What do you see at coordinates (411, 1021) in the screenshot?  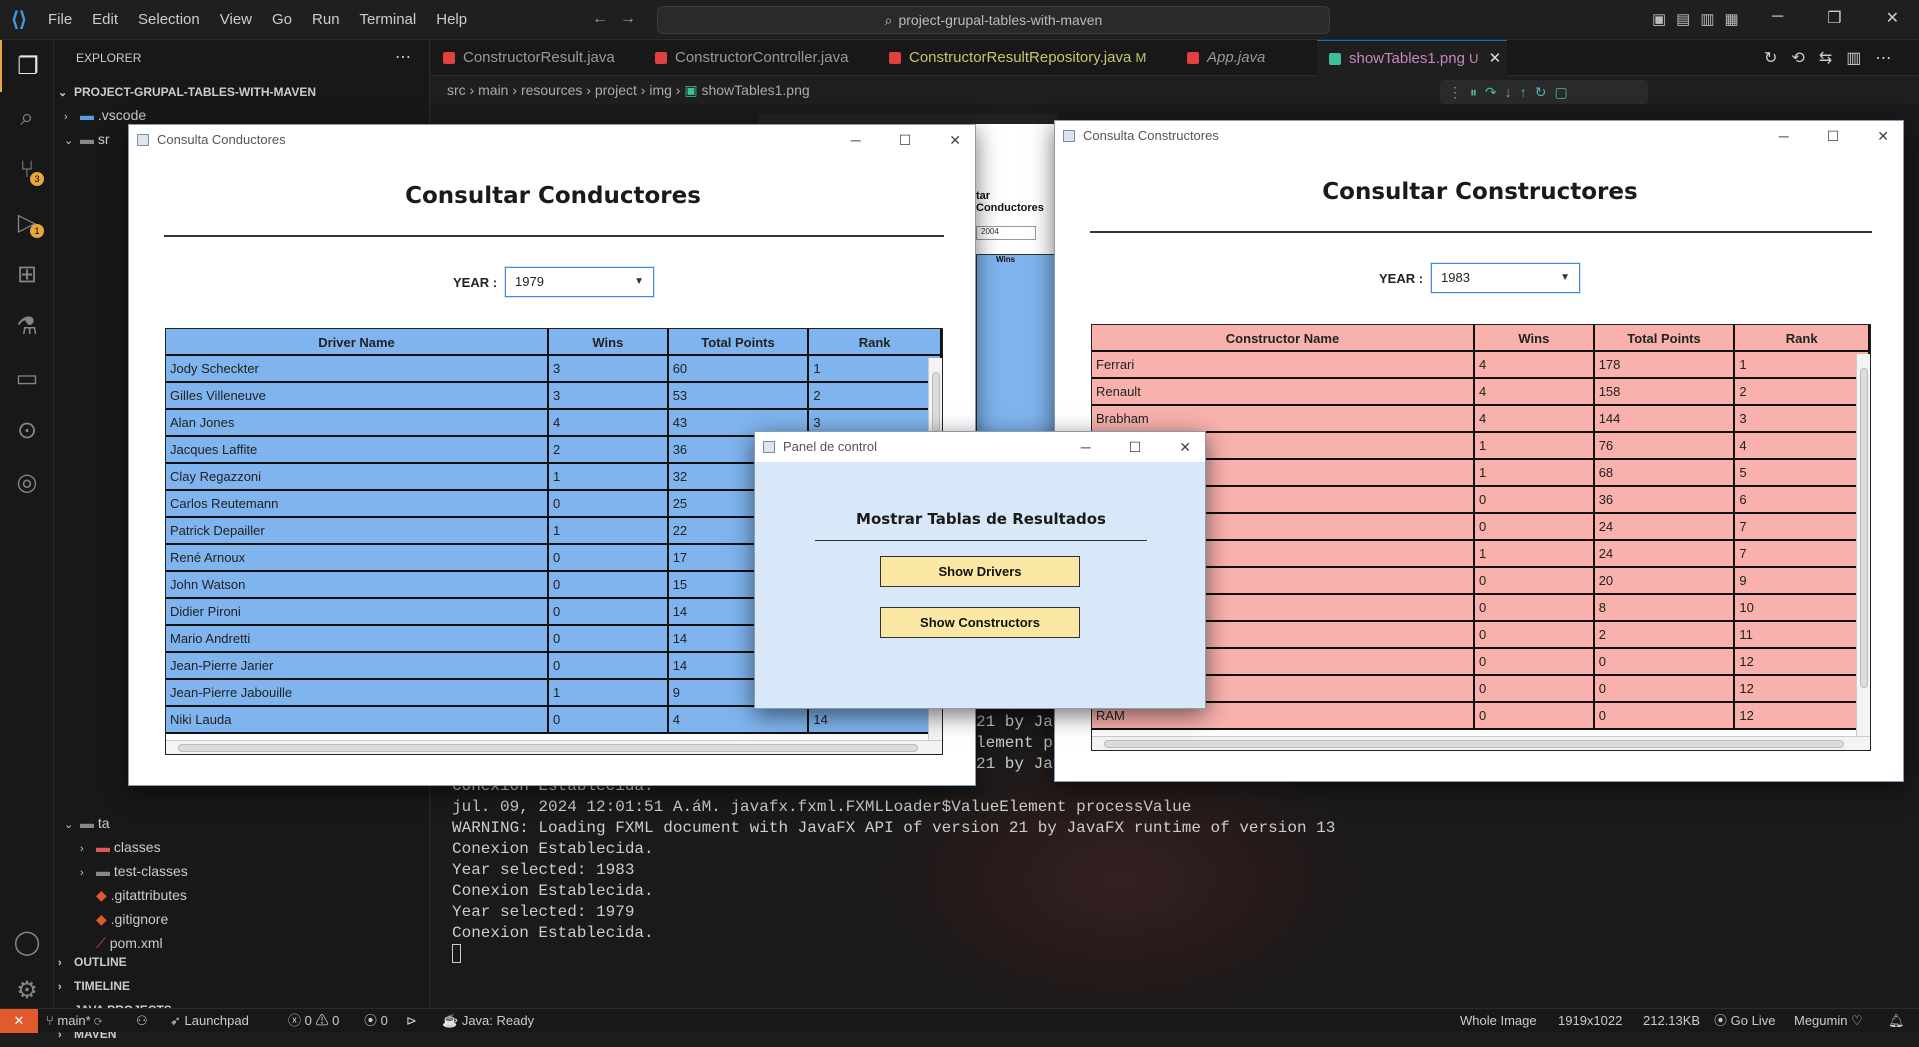 I see `run-icon: ⊳` at bounding box center [411, 1021].